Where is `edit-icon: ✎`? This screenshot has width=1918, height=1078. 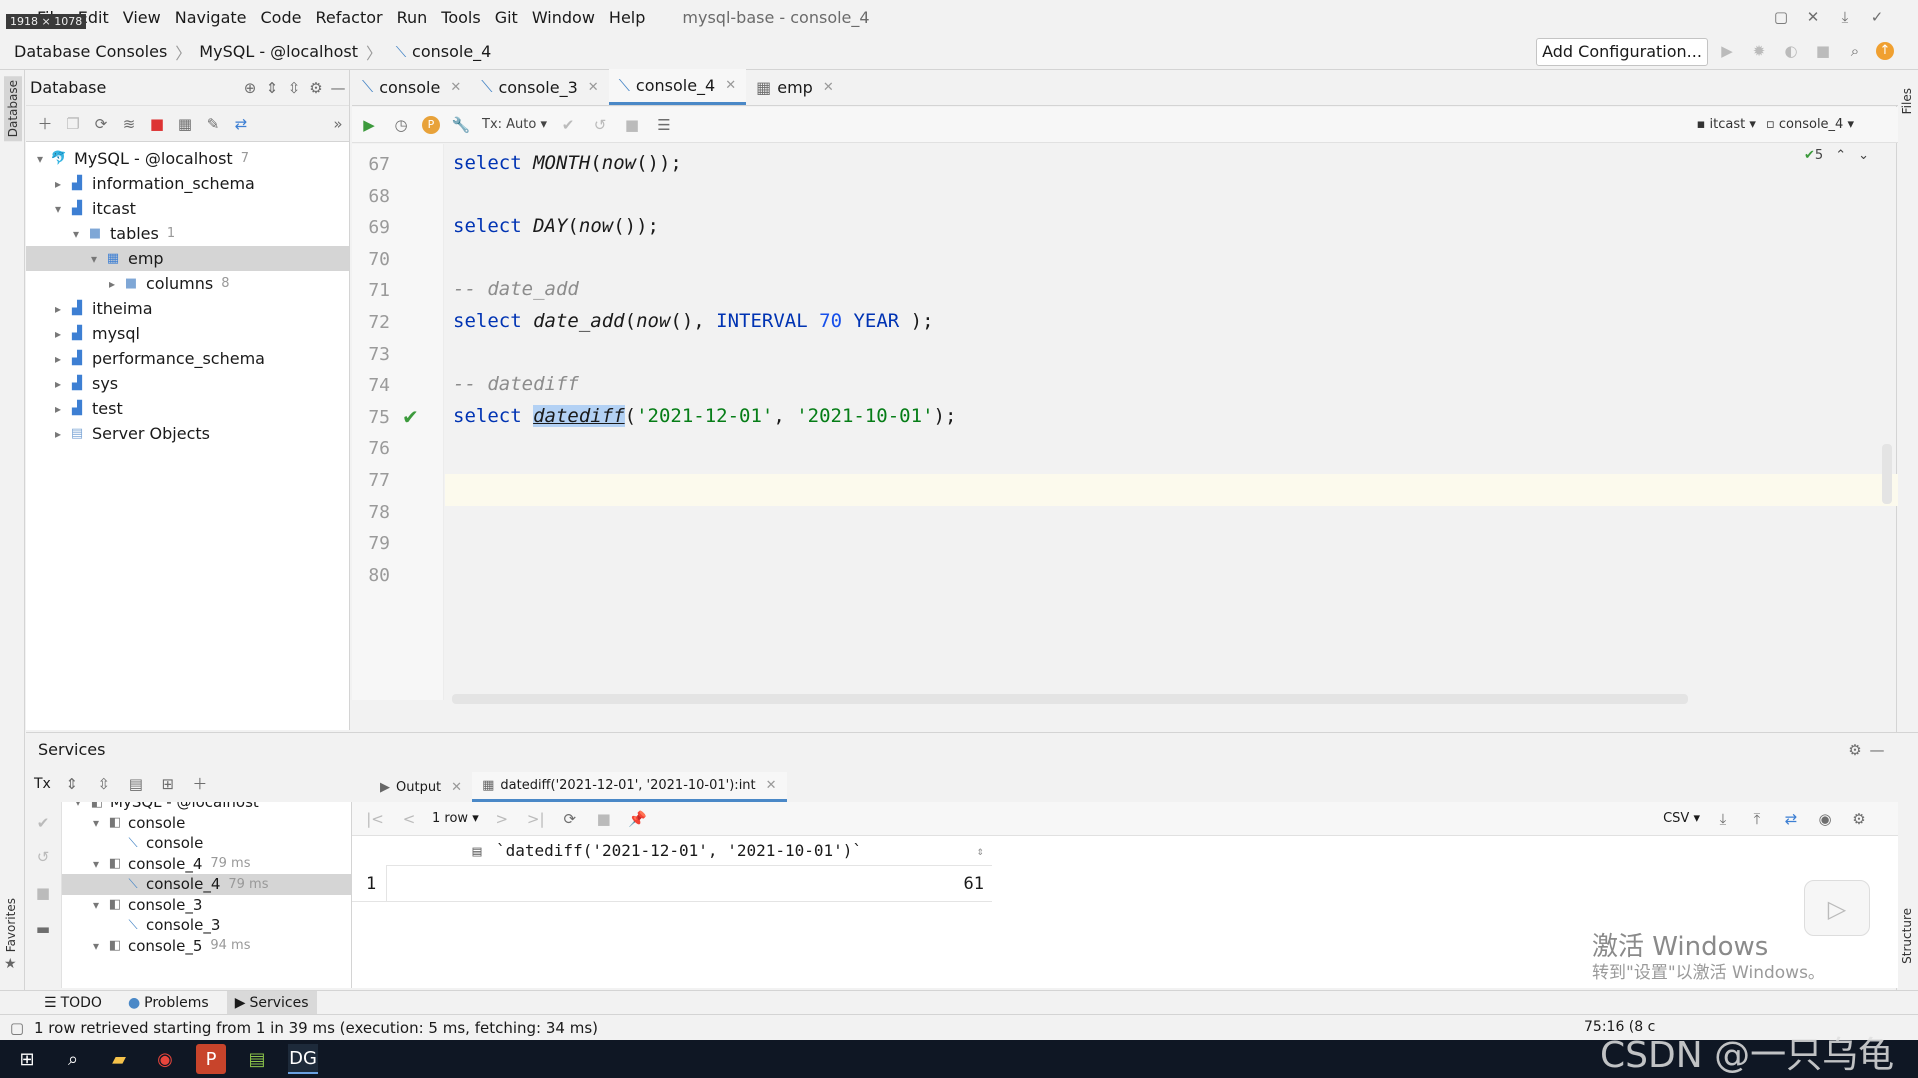
edit-icon: ✎ is located at coordinates (213, 124).